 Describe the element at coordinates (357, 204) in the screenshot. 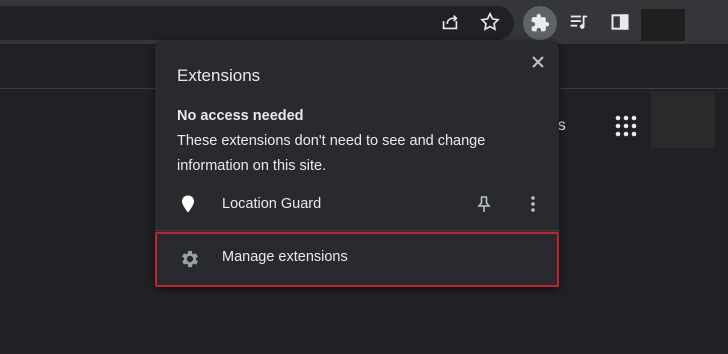

I see `extension-row: Location Guard` at that location.